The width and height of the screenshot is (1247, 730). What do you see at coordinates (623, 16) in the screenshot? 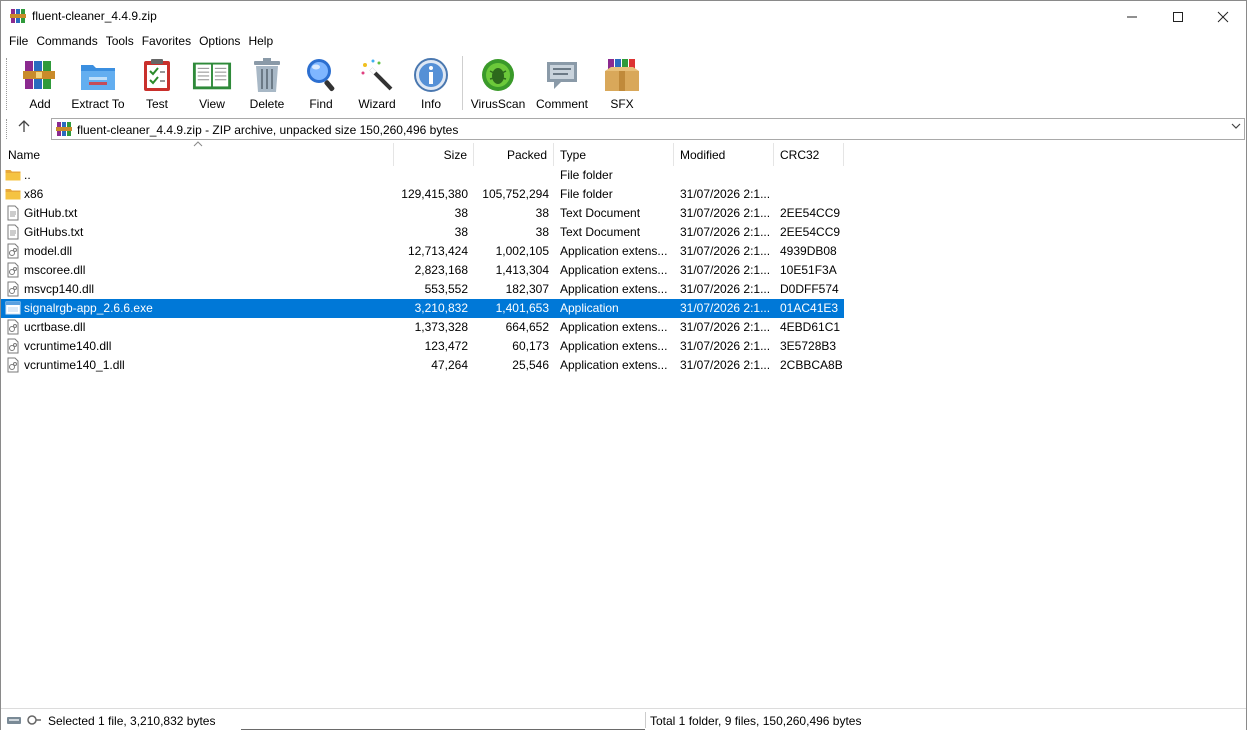
I see `title-bar: fluent-cleaner_4.4.9.zip` at bounding box center [623, 16].